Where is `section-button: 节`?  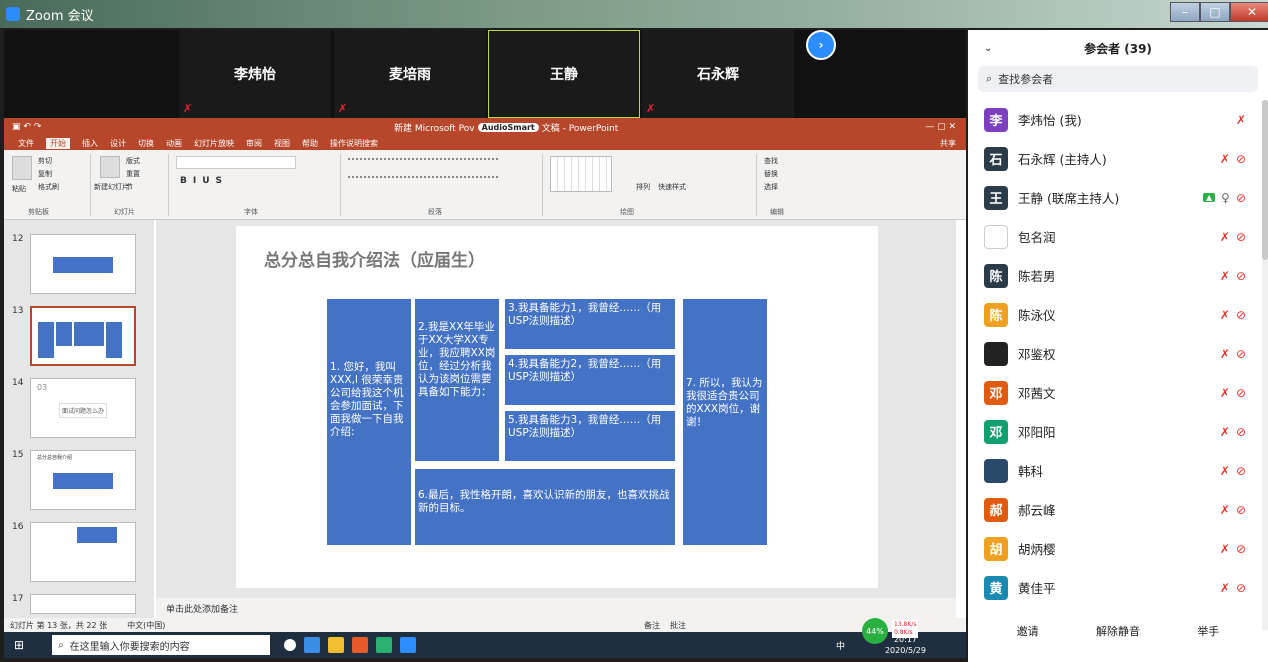 section-button: 节 is located at coordinates (129, 187).